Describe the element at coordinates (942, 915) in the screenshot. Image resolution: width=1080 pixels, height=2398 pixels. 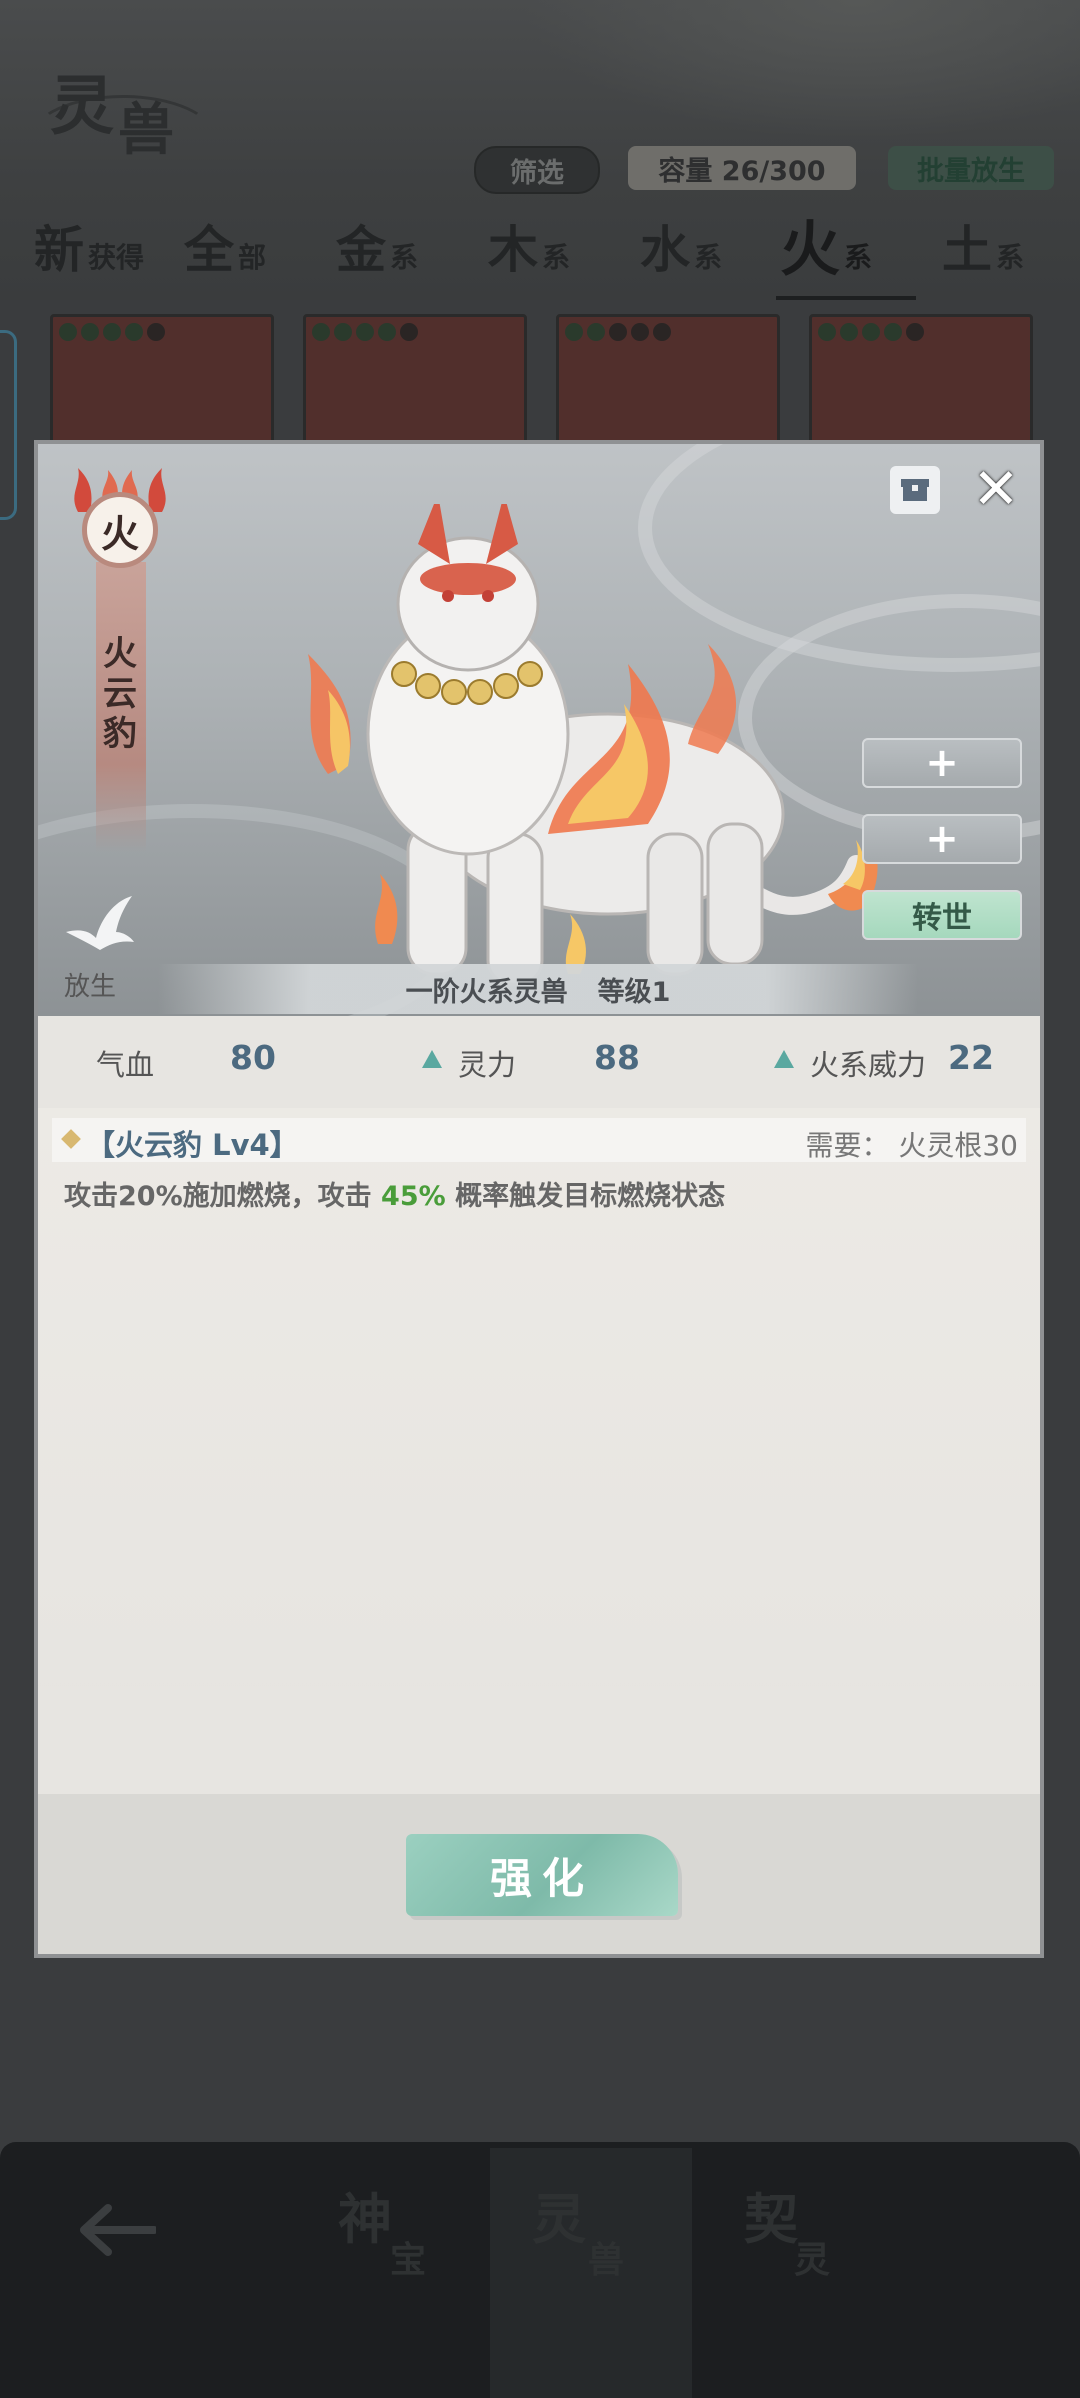
I see `rebirth-button: 转世` at that location.